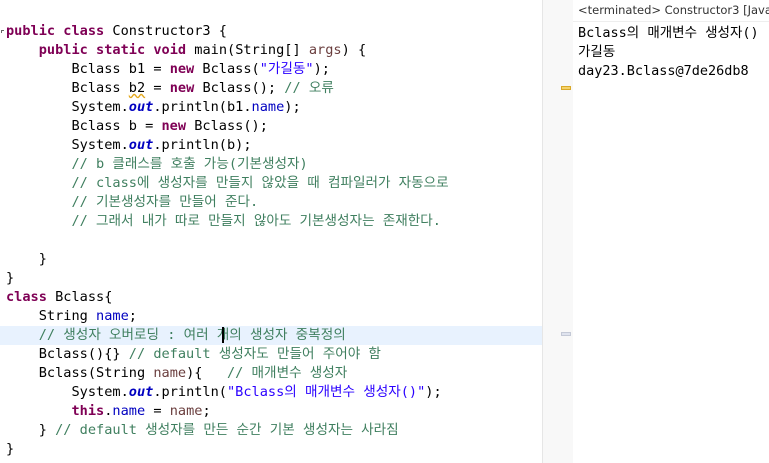  I want to click on code-token: // 매개변수 생성자, so click(287, 373).